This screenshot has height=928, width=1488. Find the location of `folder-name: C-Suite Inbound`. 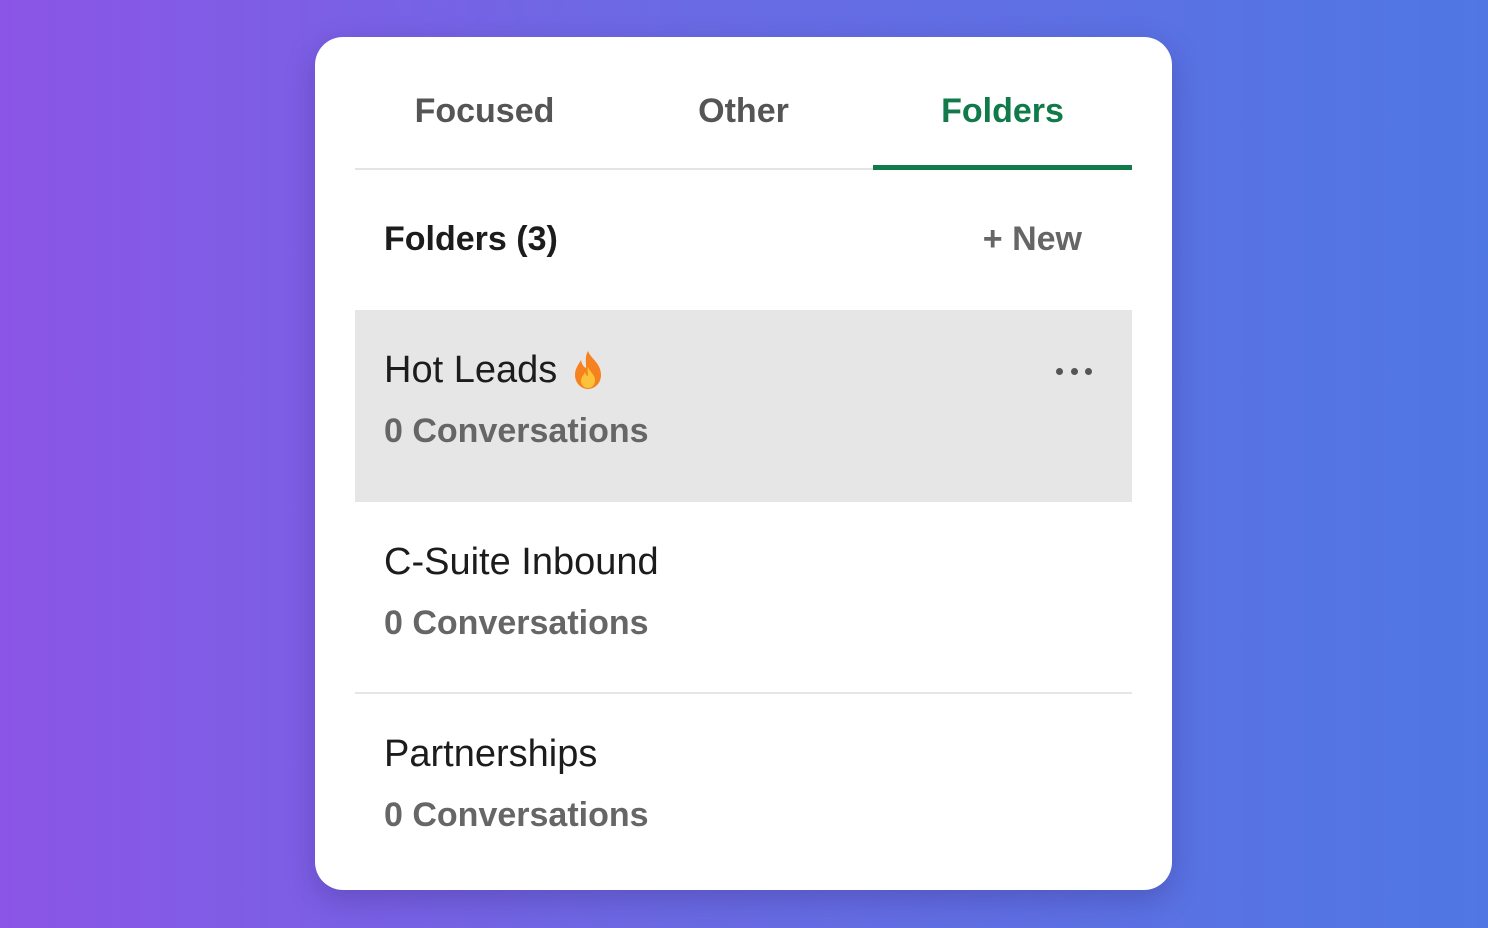

folder-name: C-Suite Inbound is located at coordinates (521, 562).